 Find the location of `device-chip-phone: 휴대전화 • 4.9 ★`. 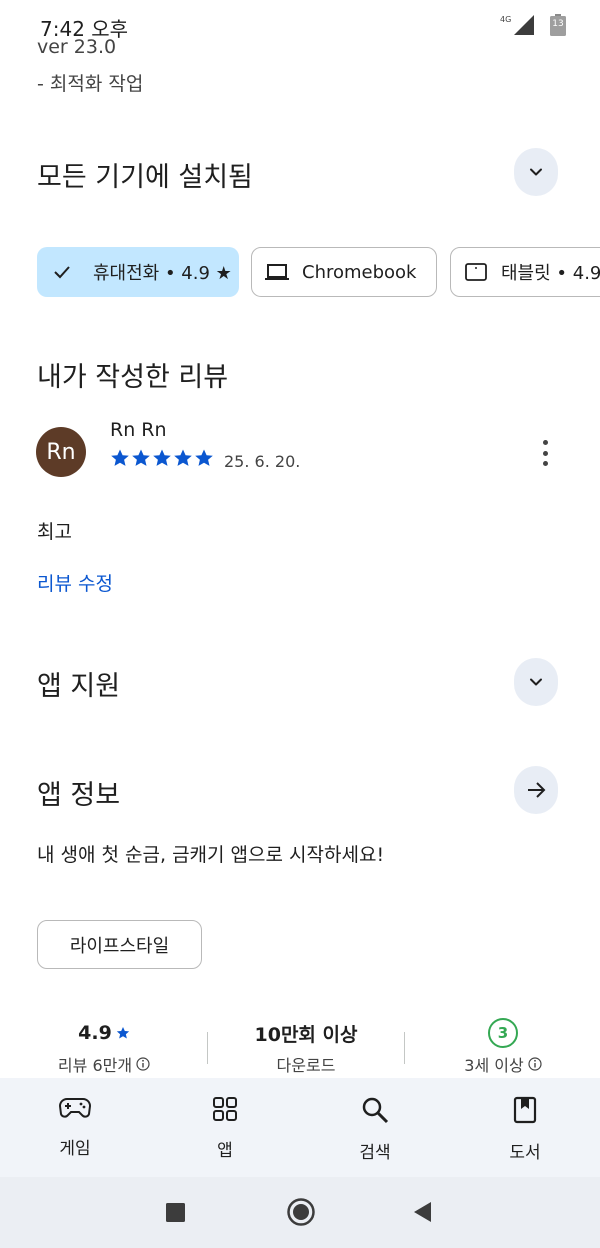

device-chip-phone: 휴대전화 • 4.9 ★ is located at coordinates (138, 272).